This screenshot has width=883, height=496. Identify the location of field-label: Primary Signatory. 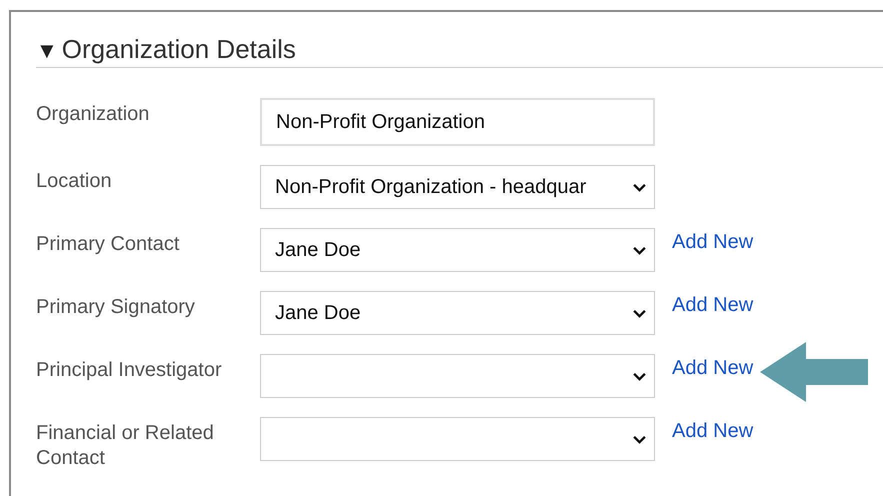
(116, 307).